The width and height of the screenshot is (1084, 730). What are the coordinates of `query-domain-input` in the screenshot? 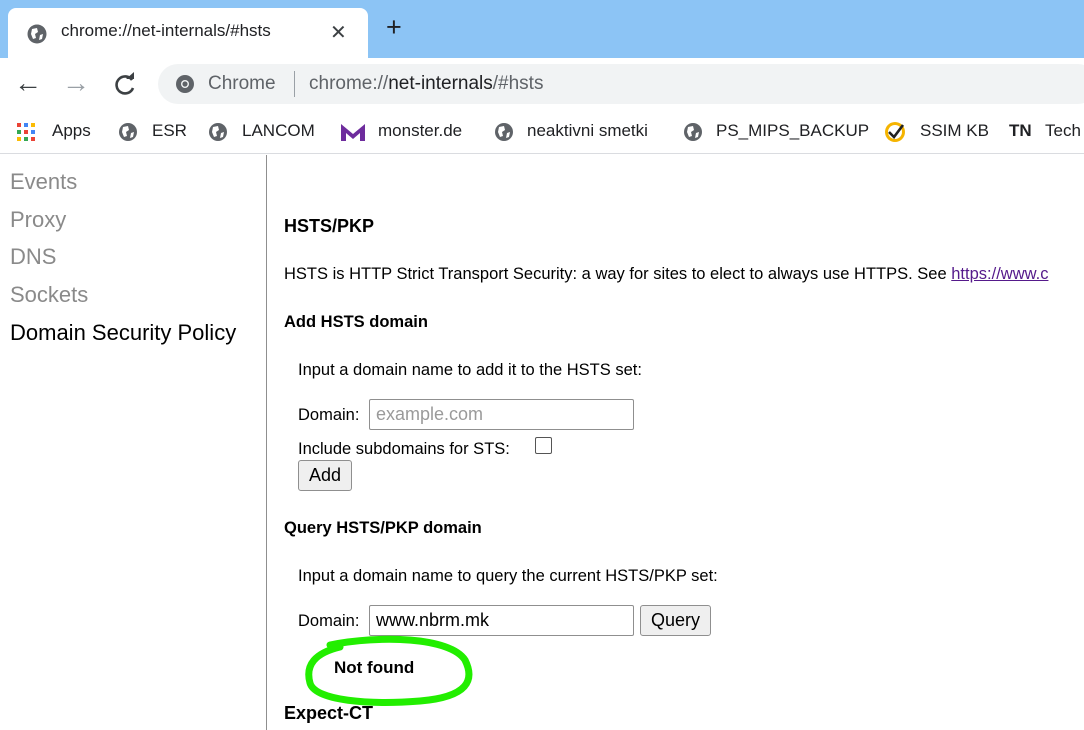 It's located at (501, 620).